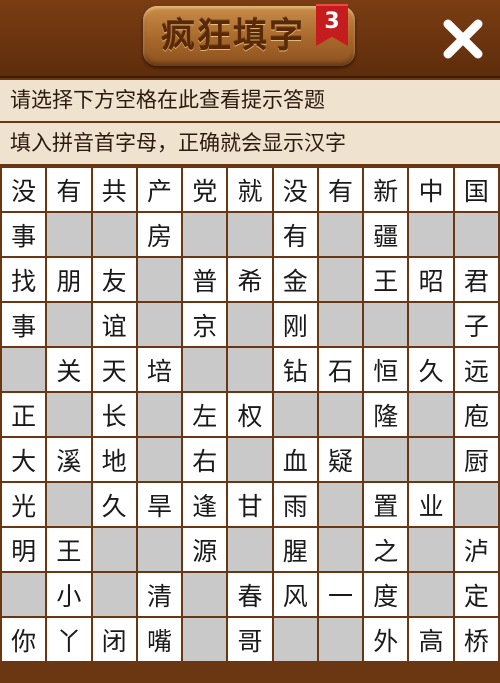 The width and height of the screenshot is (500, 683). I want to click on grid-cell: 血, so click(295, 459).